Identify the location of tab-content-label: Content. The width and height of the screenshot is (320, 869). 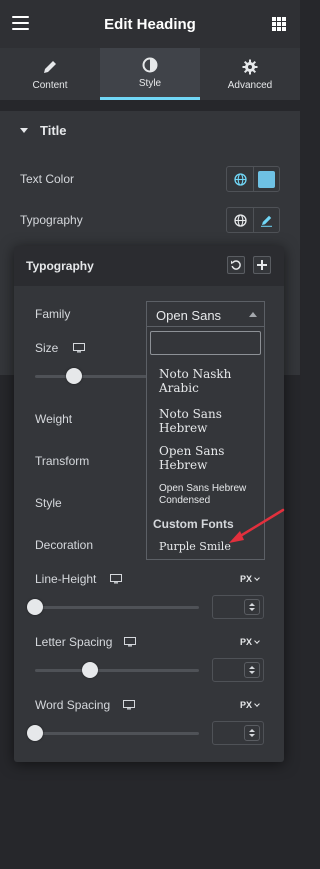
(50, 85).